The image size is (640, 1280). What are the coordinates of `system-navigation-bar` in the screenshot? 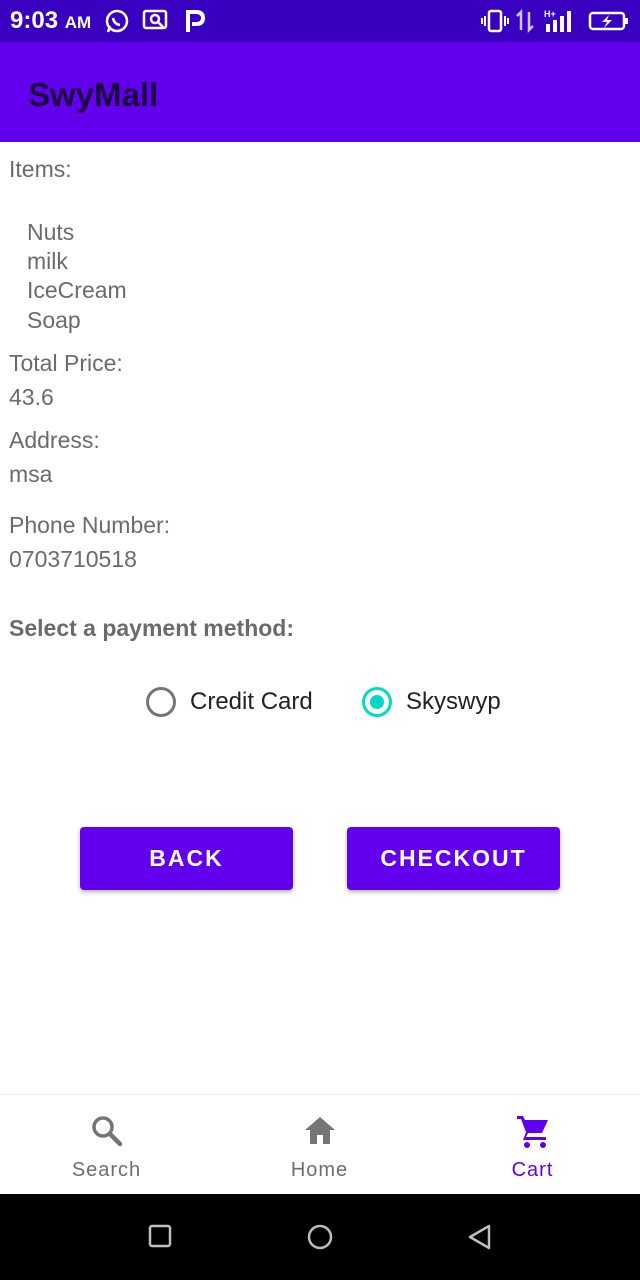 It's located at (320, 1237).